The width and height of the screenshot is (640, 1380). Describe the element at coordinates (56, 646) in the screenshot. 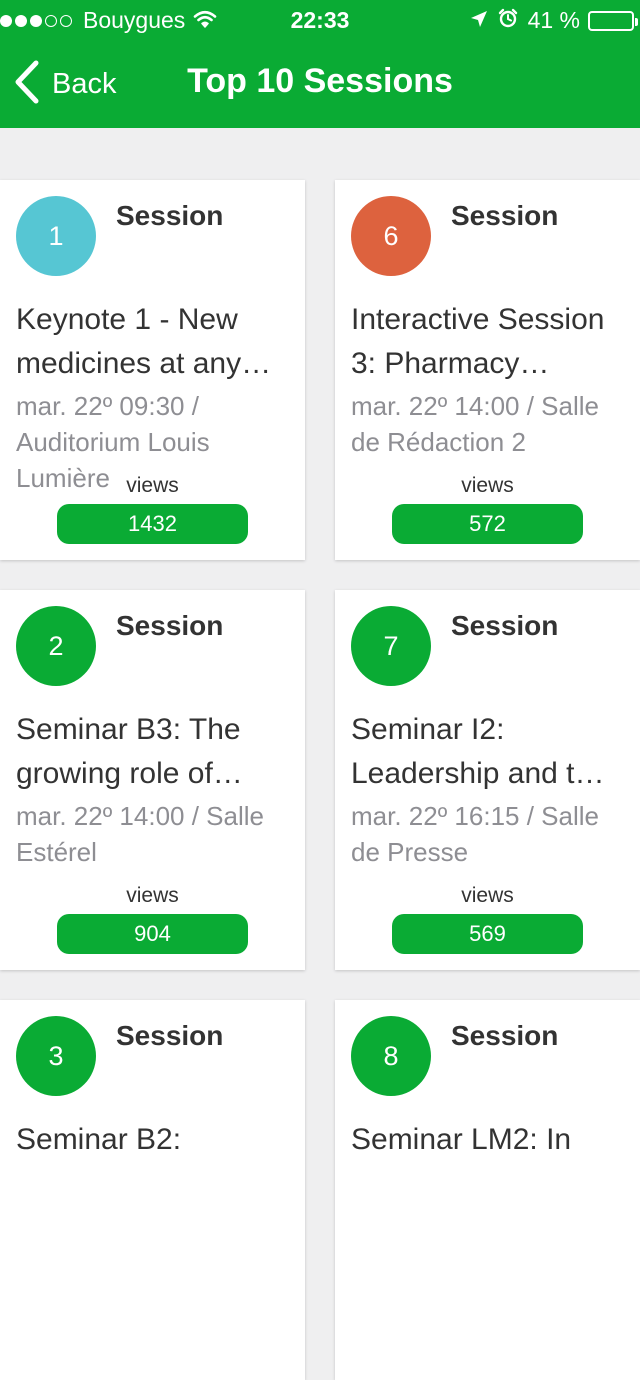

I see `rank-badge: 2` at that location.